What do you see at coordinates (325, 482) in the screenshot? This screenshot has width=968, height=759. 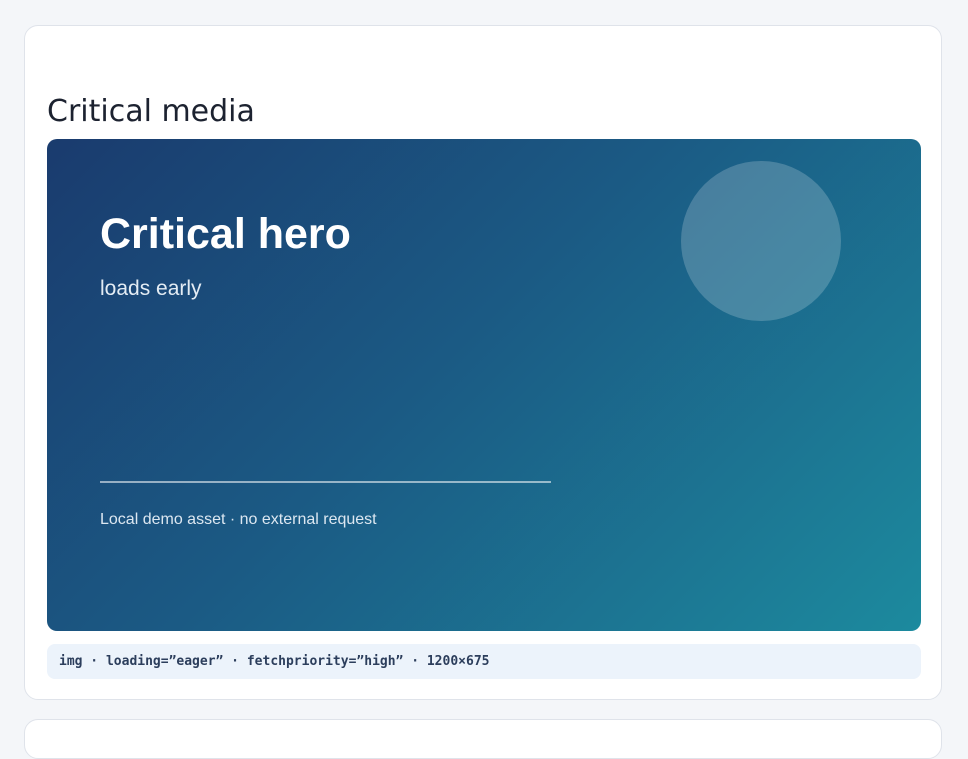 I see `hero-divider` at bounding box center [325, 482].